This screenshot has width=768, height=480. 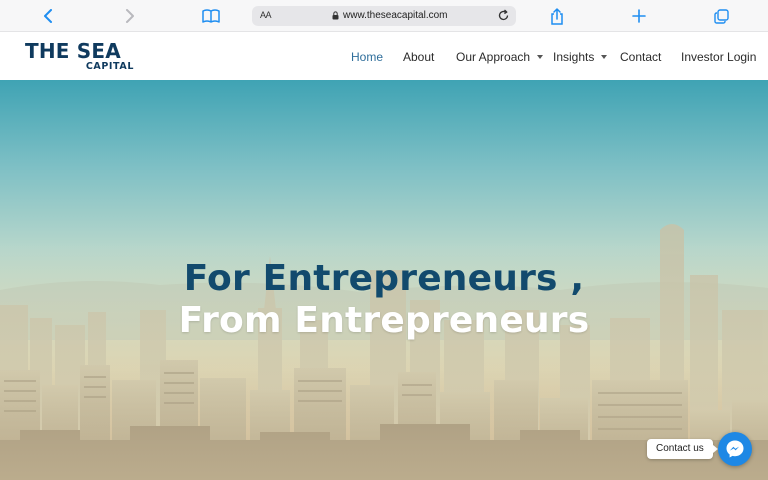 I want to click on nav-insights: Insights, so click(x=580, y=57).